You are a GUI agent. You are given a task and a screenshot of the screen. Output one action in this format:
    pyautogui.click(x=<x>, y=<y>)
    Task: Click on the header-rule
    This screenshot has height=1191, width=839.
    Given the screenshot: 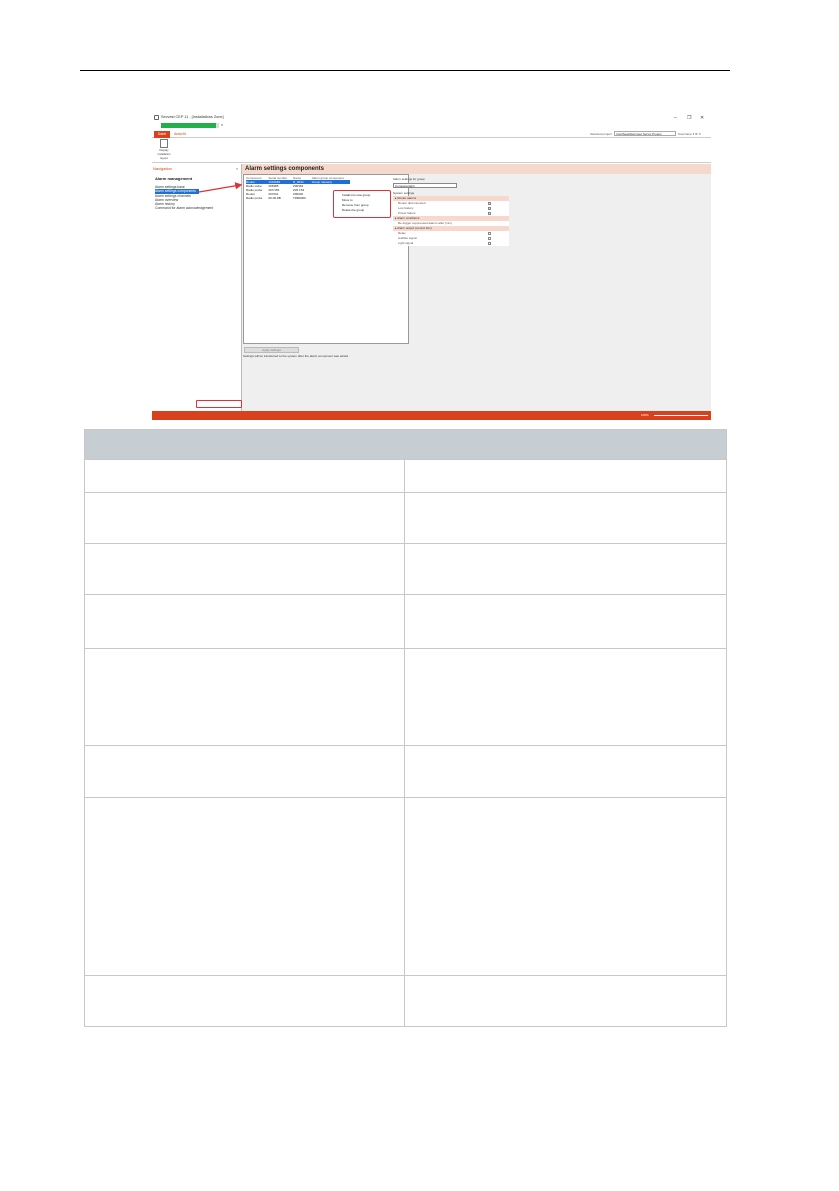 What is the action you would take?
    pyautogui.click(x=405, y=70)
    